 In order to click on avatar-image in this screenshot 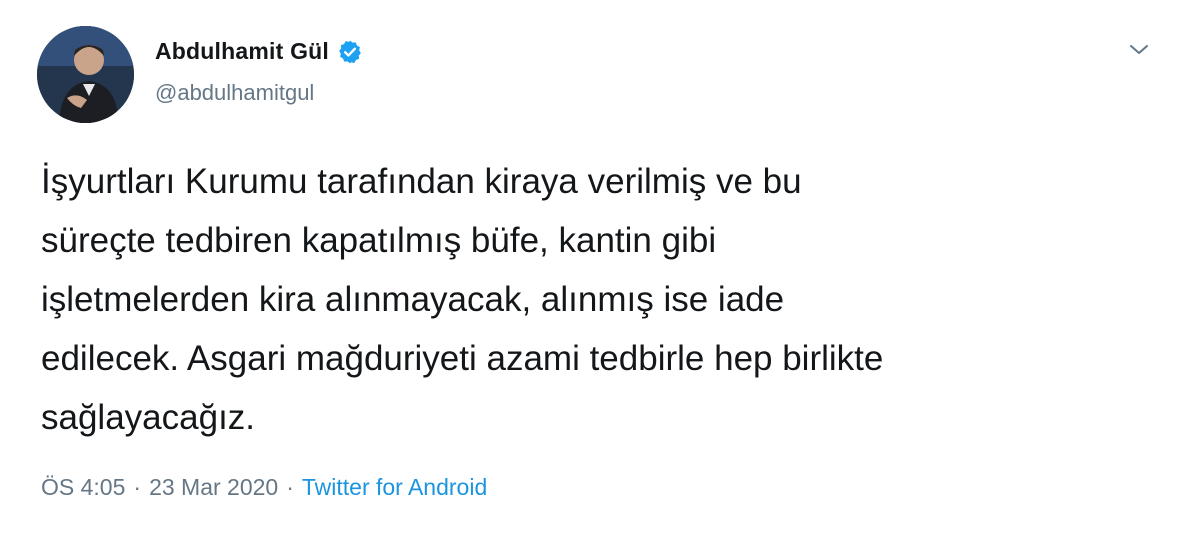, I will do `click(85, 74)`.